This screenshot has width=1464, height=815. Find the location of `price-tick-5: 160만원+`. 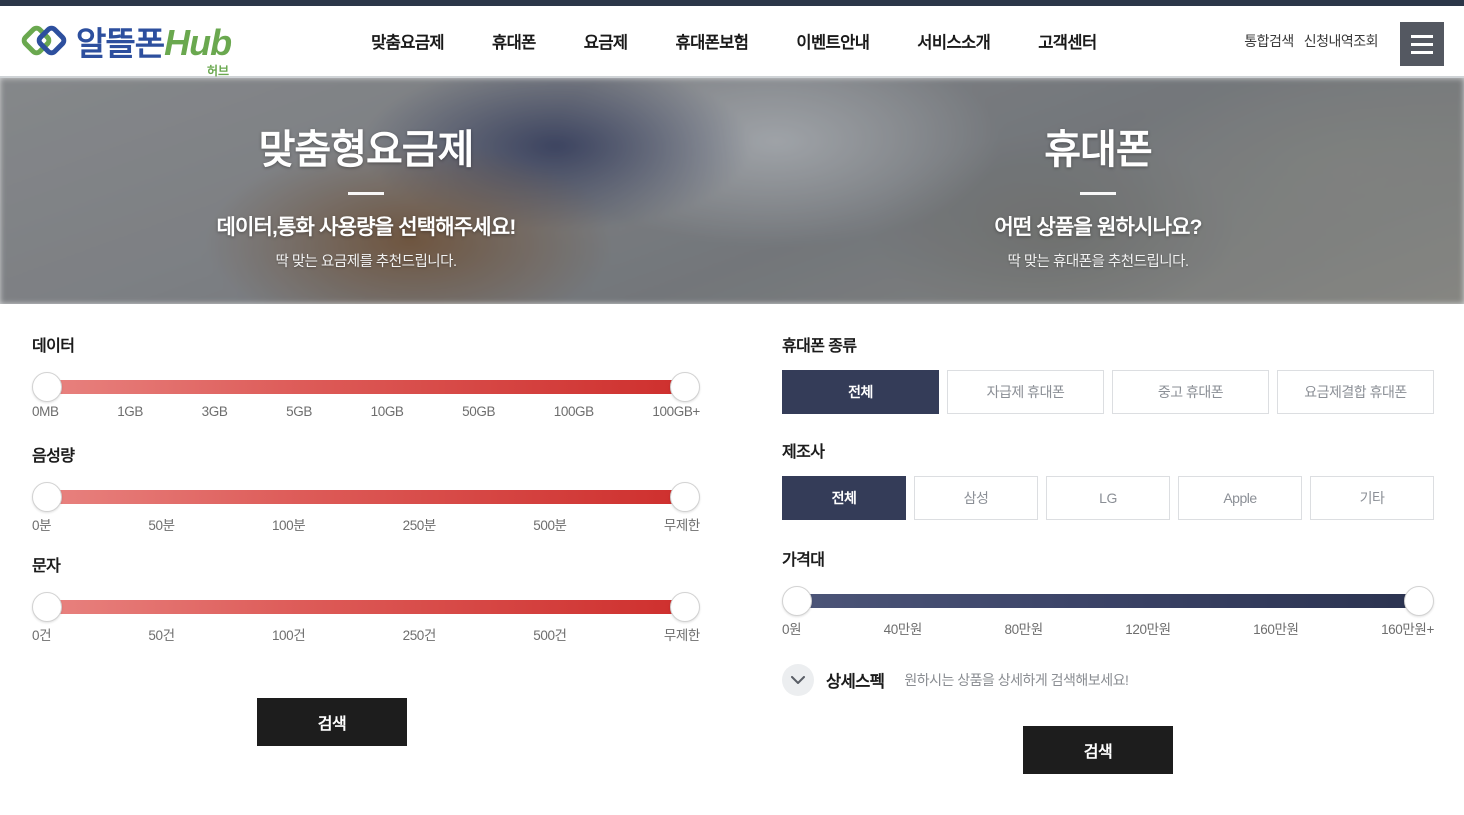

price-tick-5: 160만원+ is located at coordinates (1407, 629).